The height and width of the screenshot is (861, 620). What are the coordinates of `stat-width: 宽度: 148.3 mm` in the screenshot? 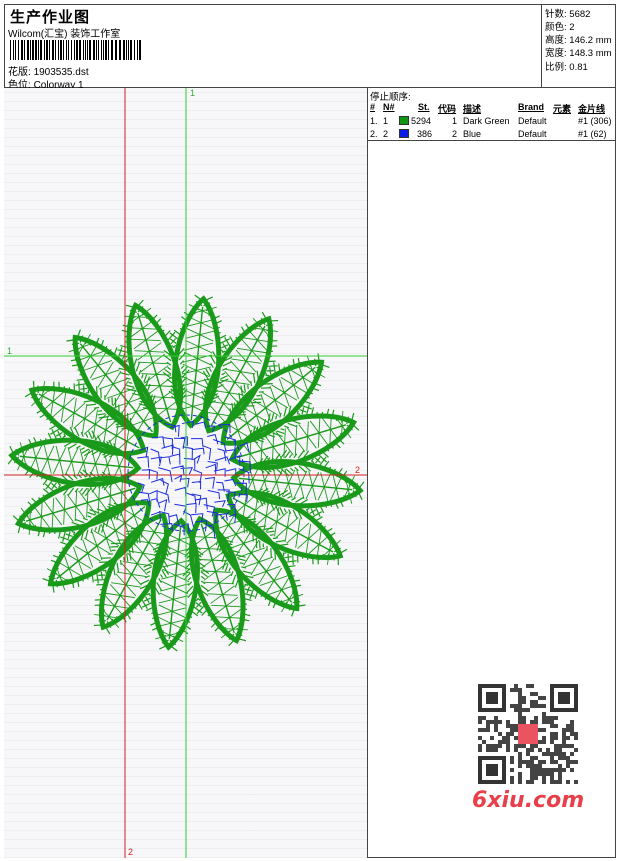 It's located at (578, 53).